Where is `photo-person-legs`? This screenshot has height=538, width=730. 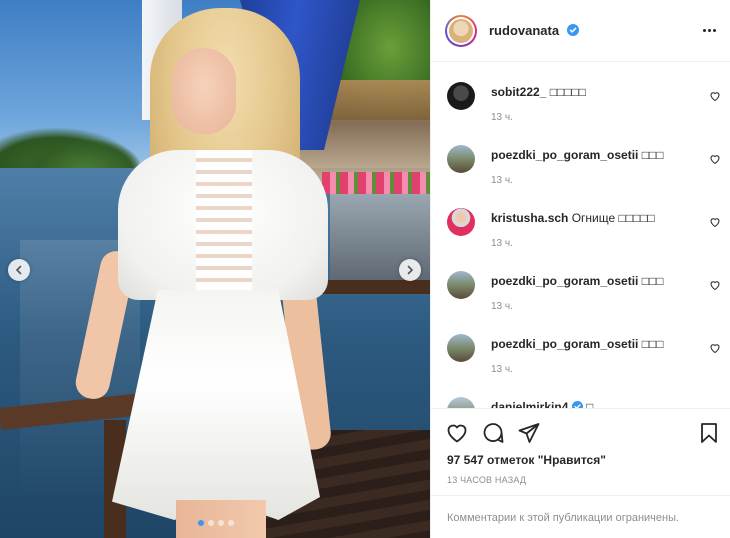
photo-person-legs is located at coordinates (221, 519).